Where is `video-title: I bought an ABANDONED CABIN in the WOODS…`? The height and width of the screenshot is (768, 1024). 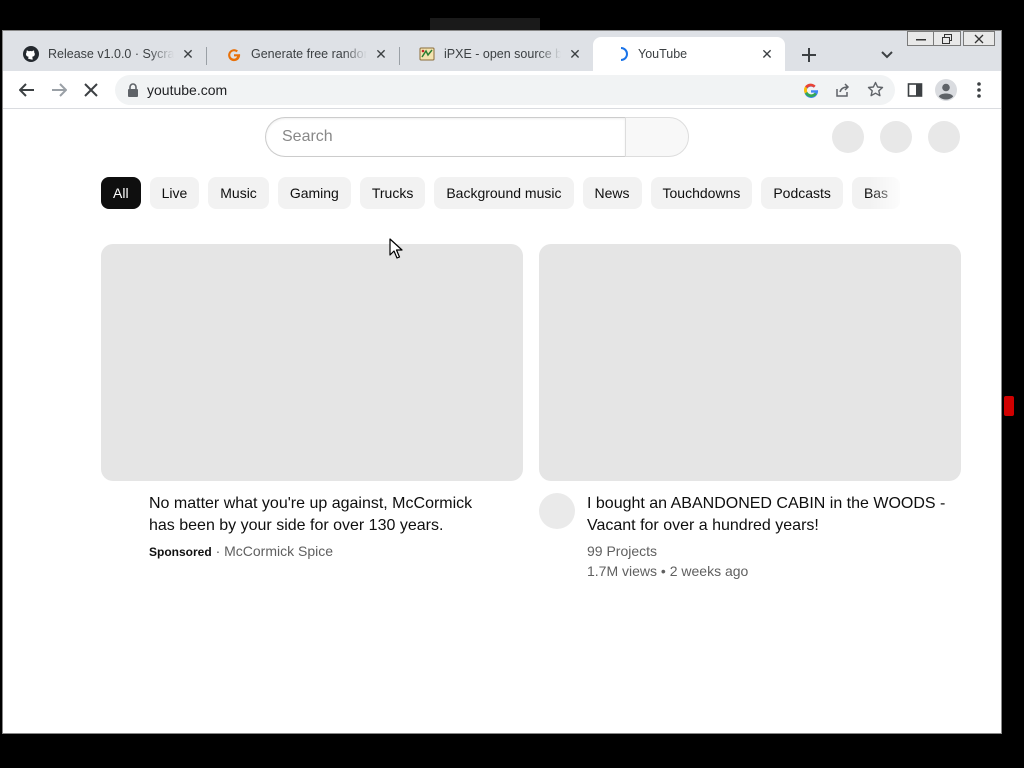 video-title: I bought an ABANDONED CABIN in the WOODS… is located at coordinates (772, 515).